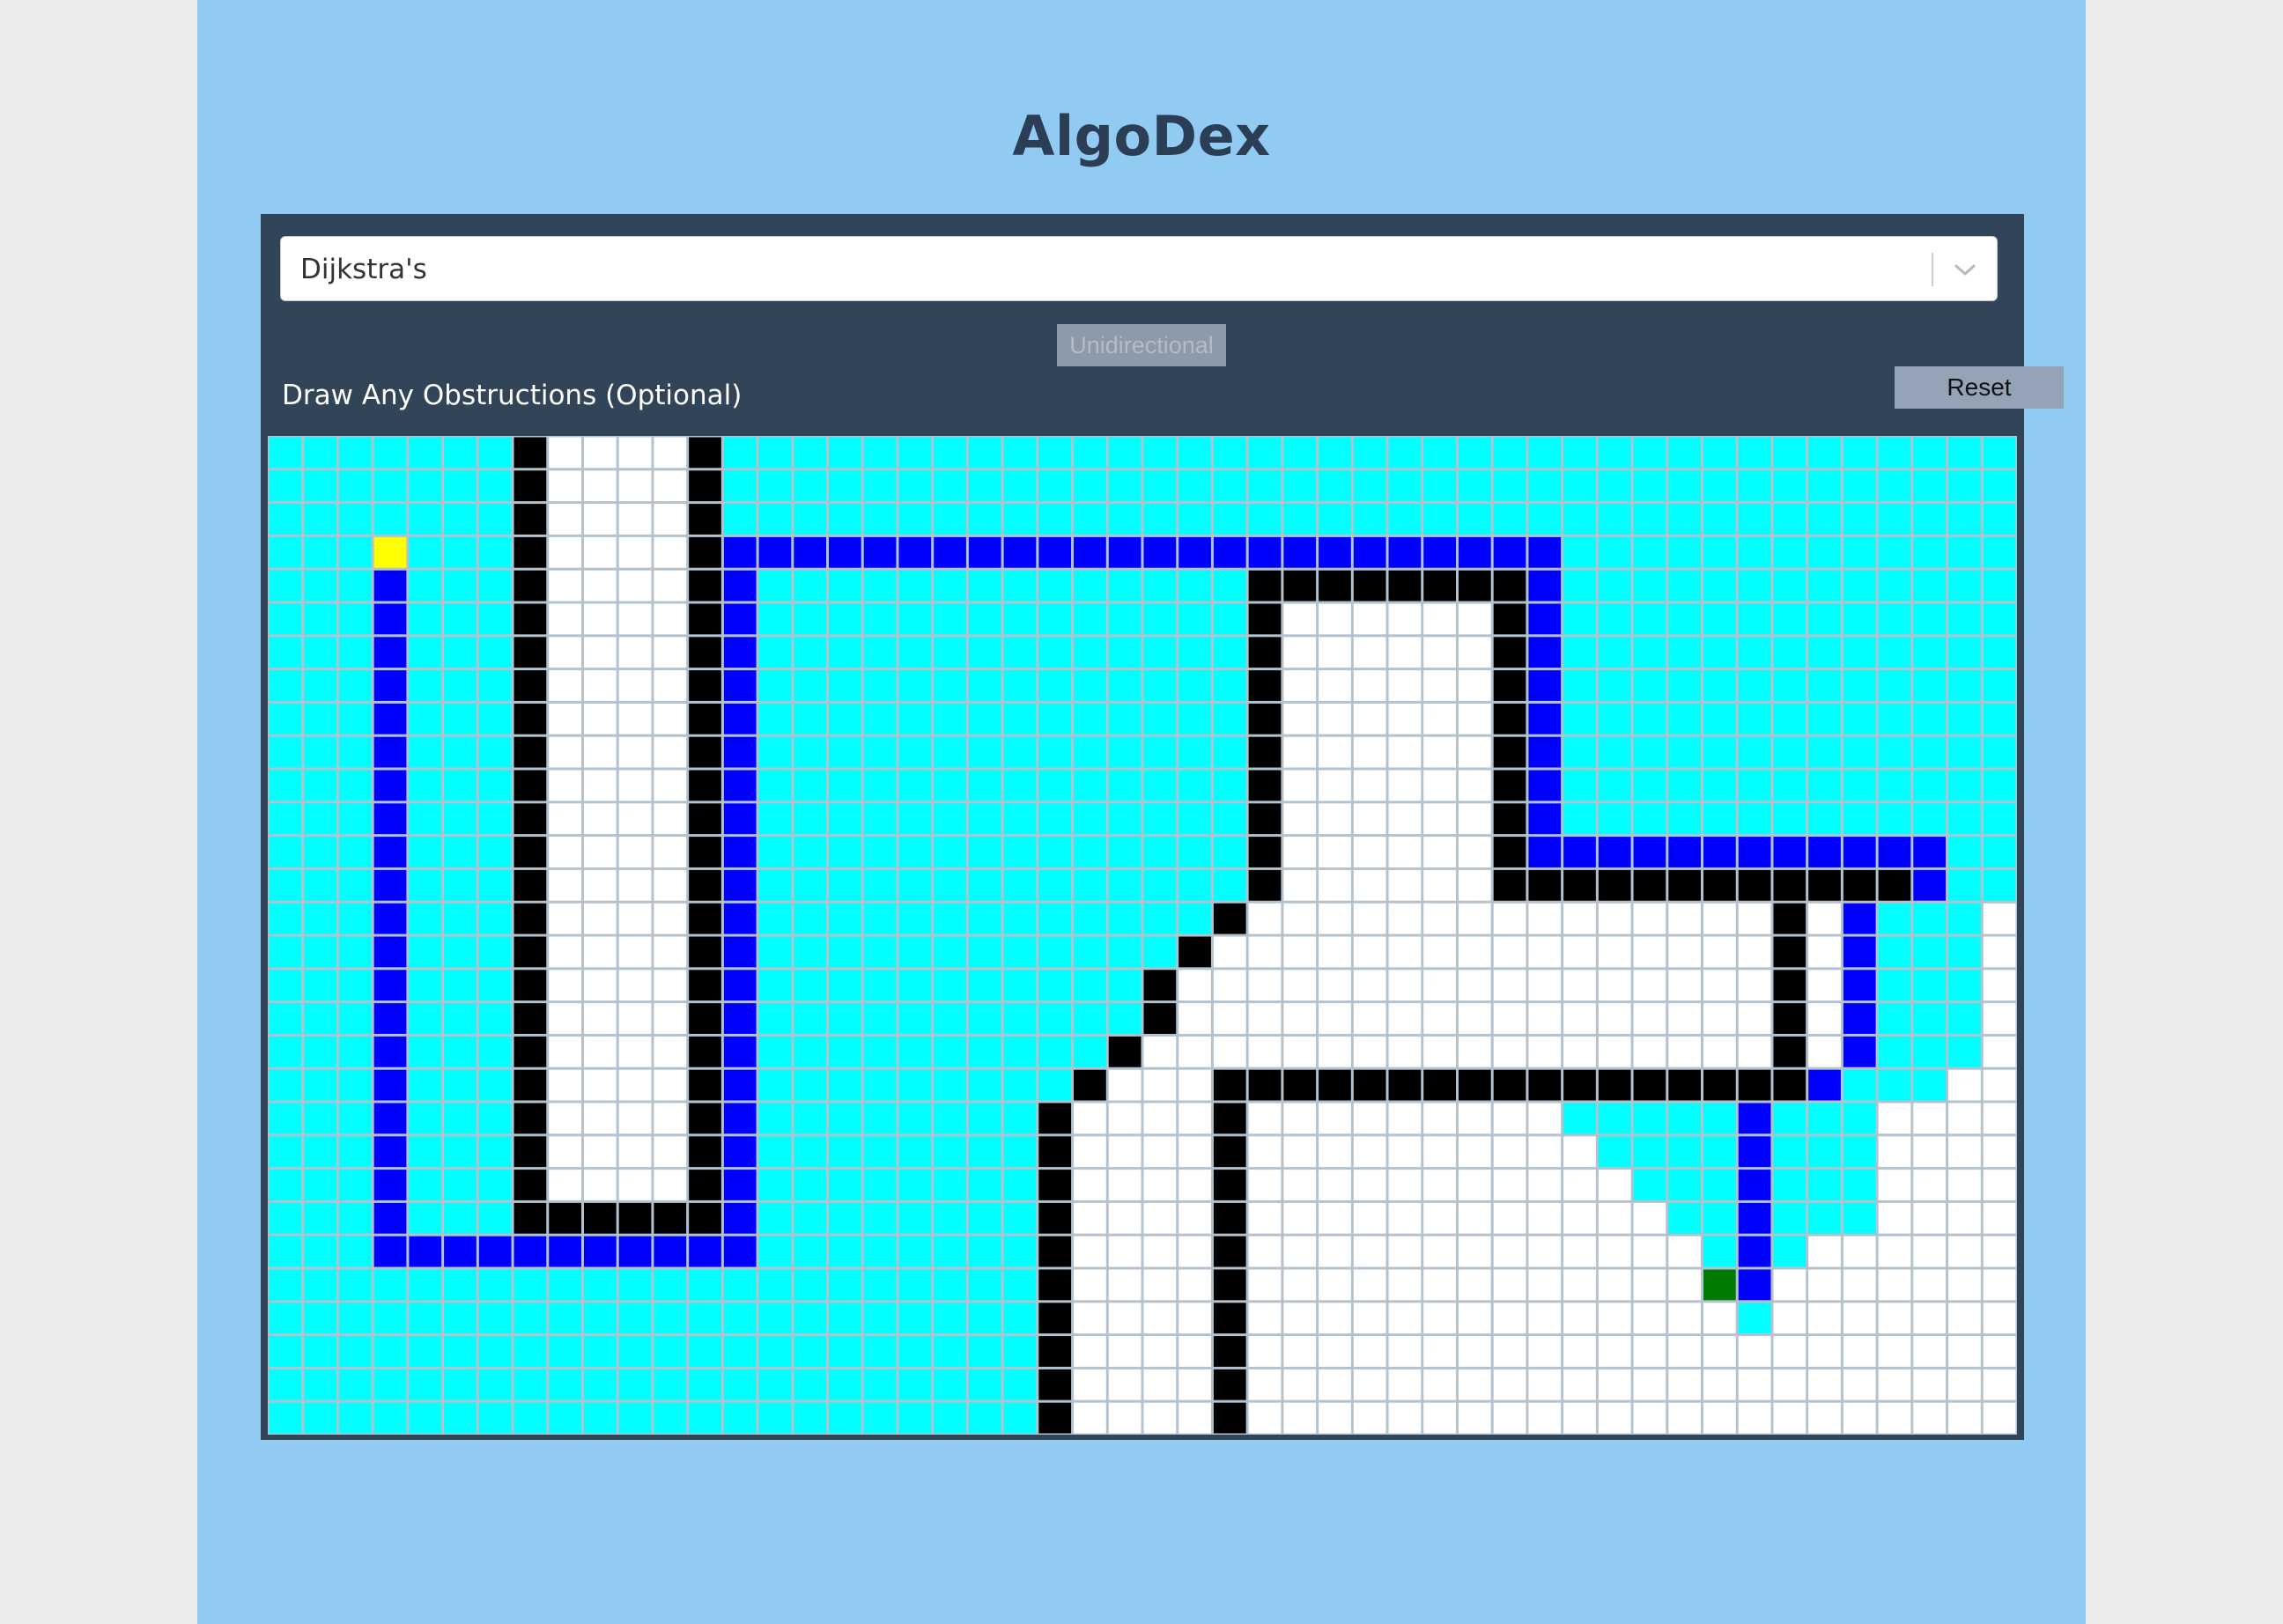  Describe the element at coordinates (1980, 387) in the screenshot. I see `reset-button: Reset` at that location.